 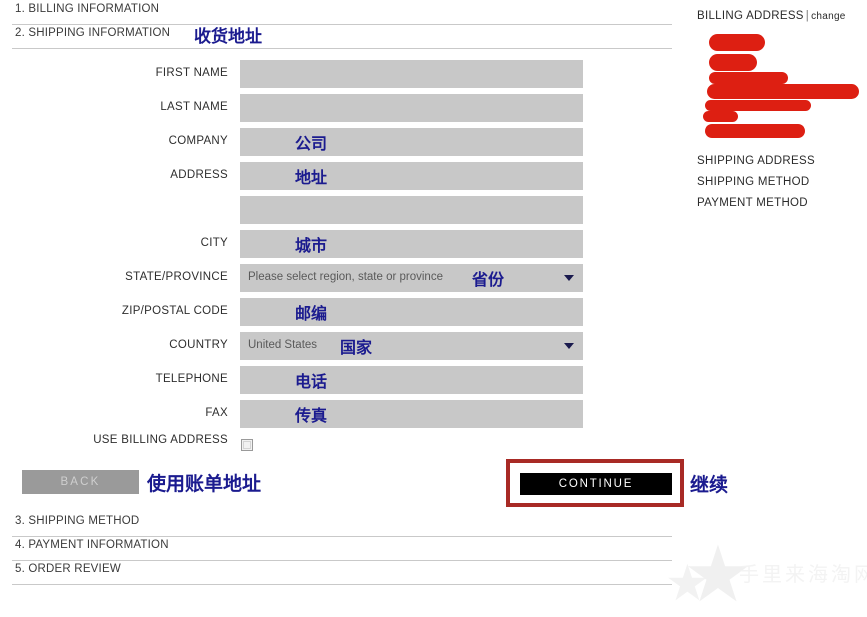 What do you see at coordinates (803, 574) in the screenshot?
I see `watermark-text: 手里来海淘网` at bounding box center [803, 574].